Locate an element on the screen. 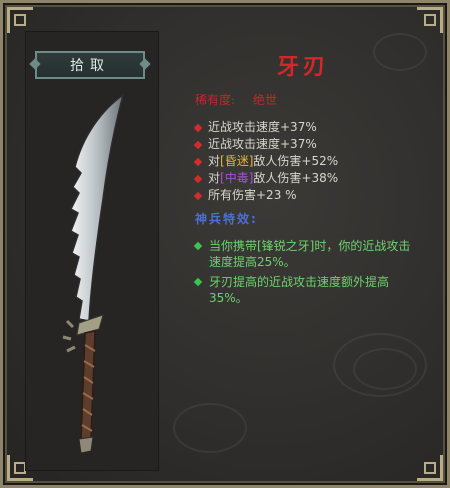 The height and width of the screenshot is (488, 450). special-effect-line: 当你携带[锋锐之牙]时，你的近战攻击速度提高25%。 is located at coordinates (307, 254).